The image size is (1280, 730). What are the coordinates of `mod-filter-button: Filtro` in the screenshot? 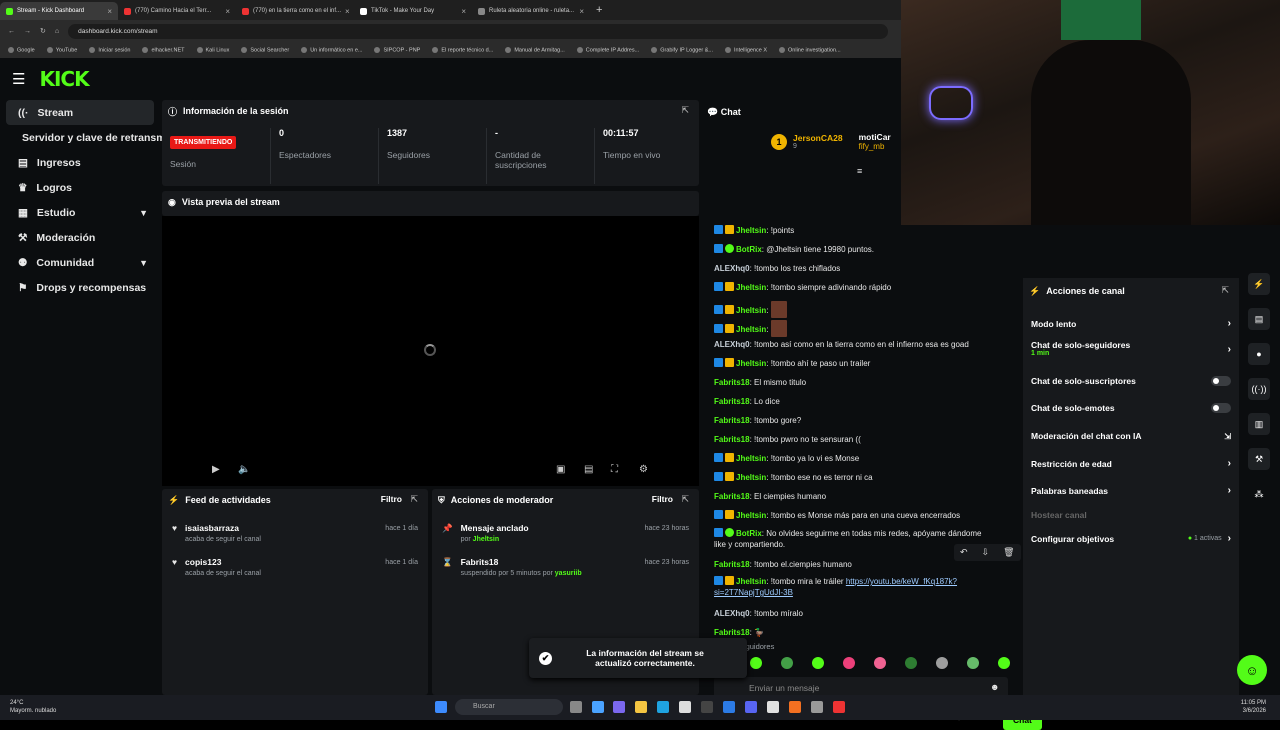 It's located at (662, 499).